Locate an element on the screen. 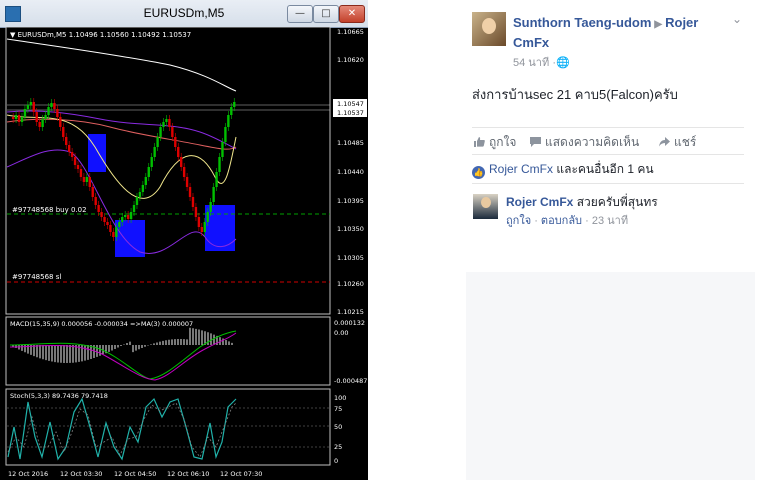 This screenshot has height=480, width=759. stoch-frame is located at coordinates (168, 427).